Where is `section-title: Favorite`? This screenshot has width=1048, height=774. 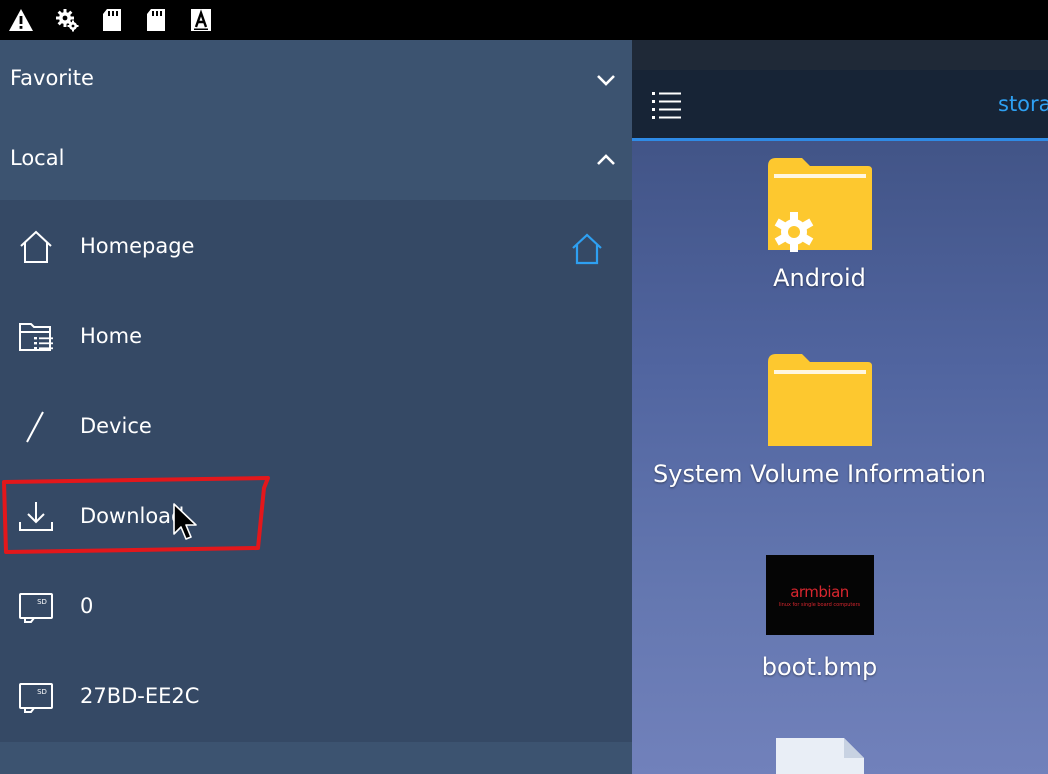 section-title: Favorite is located at coordinates (52, 78).